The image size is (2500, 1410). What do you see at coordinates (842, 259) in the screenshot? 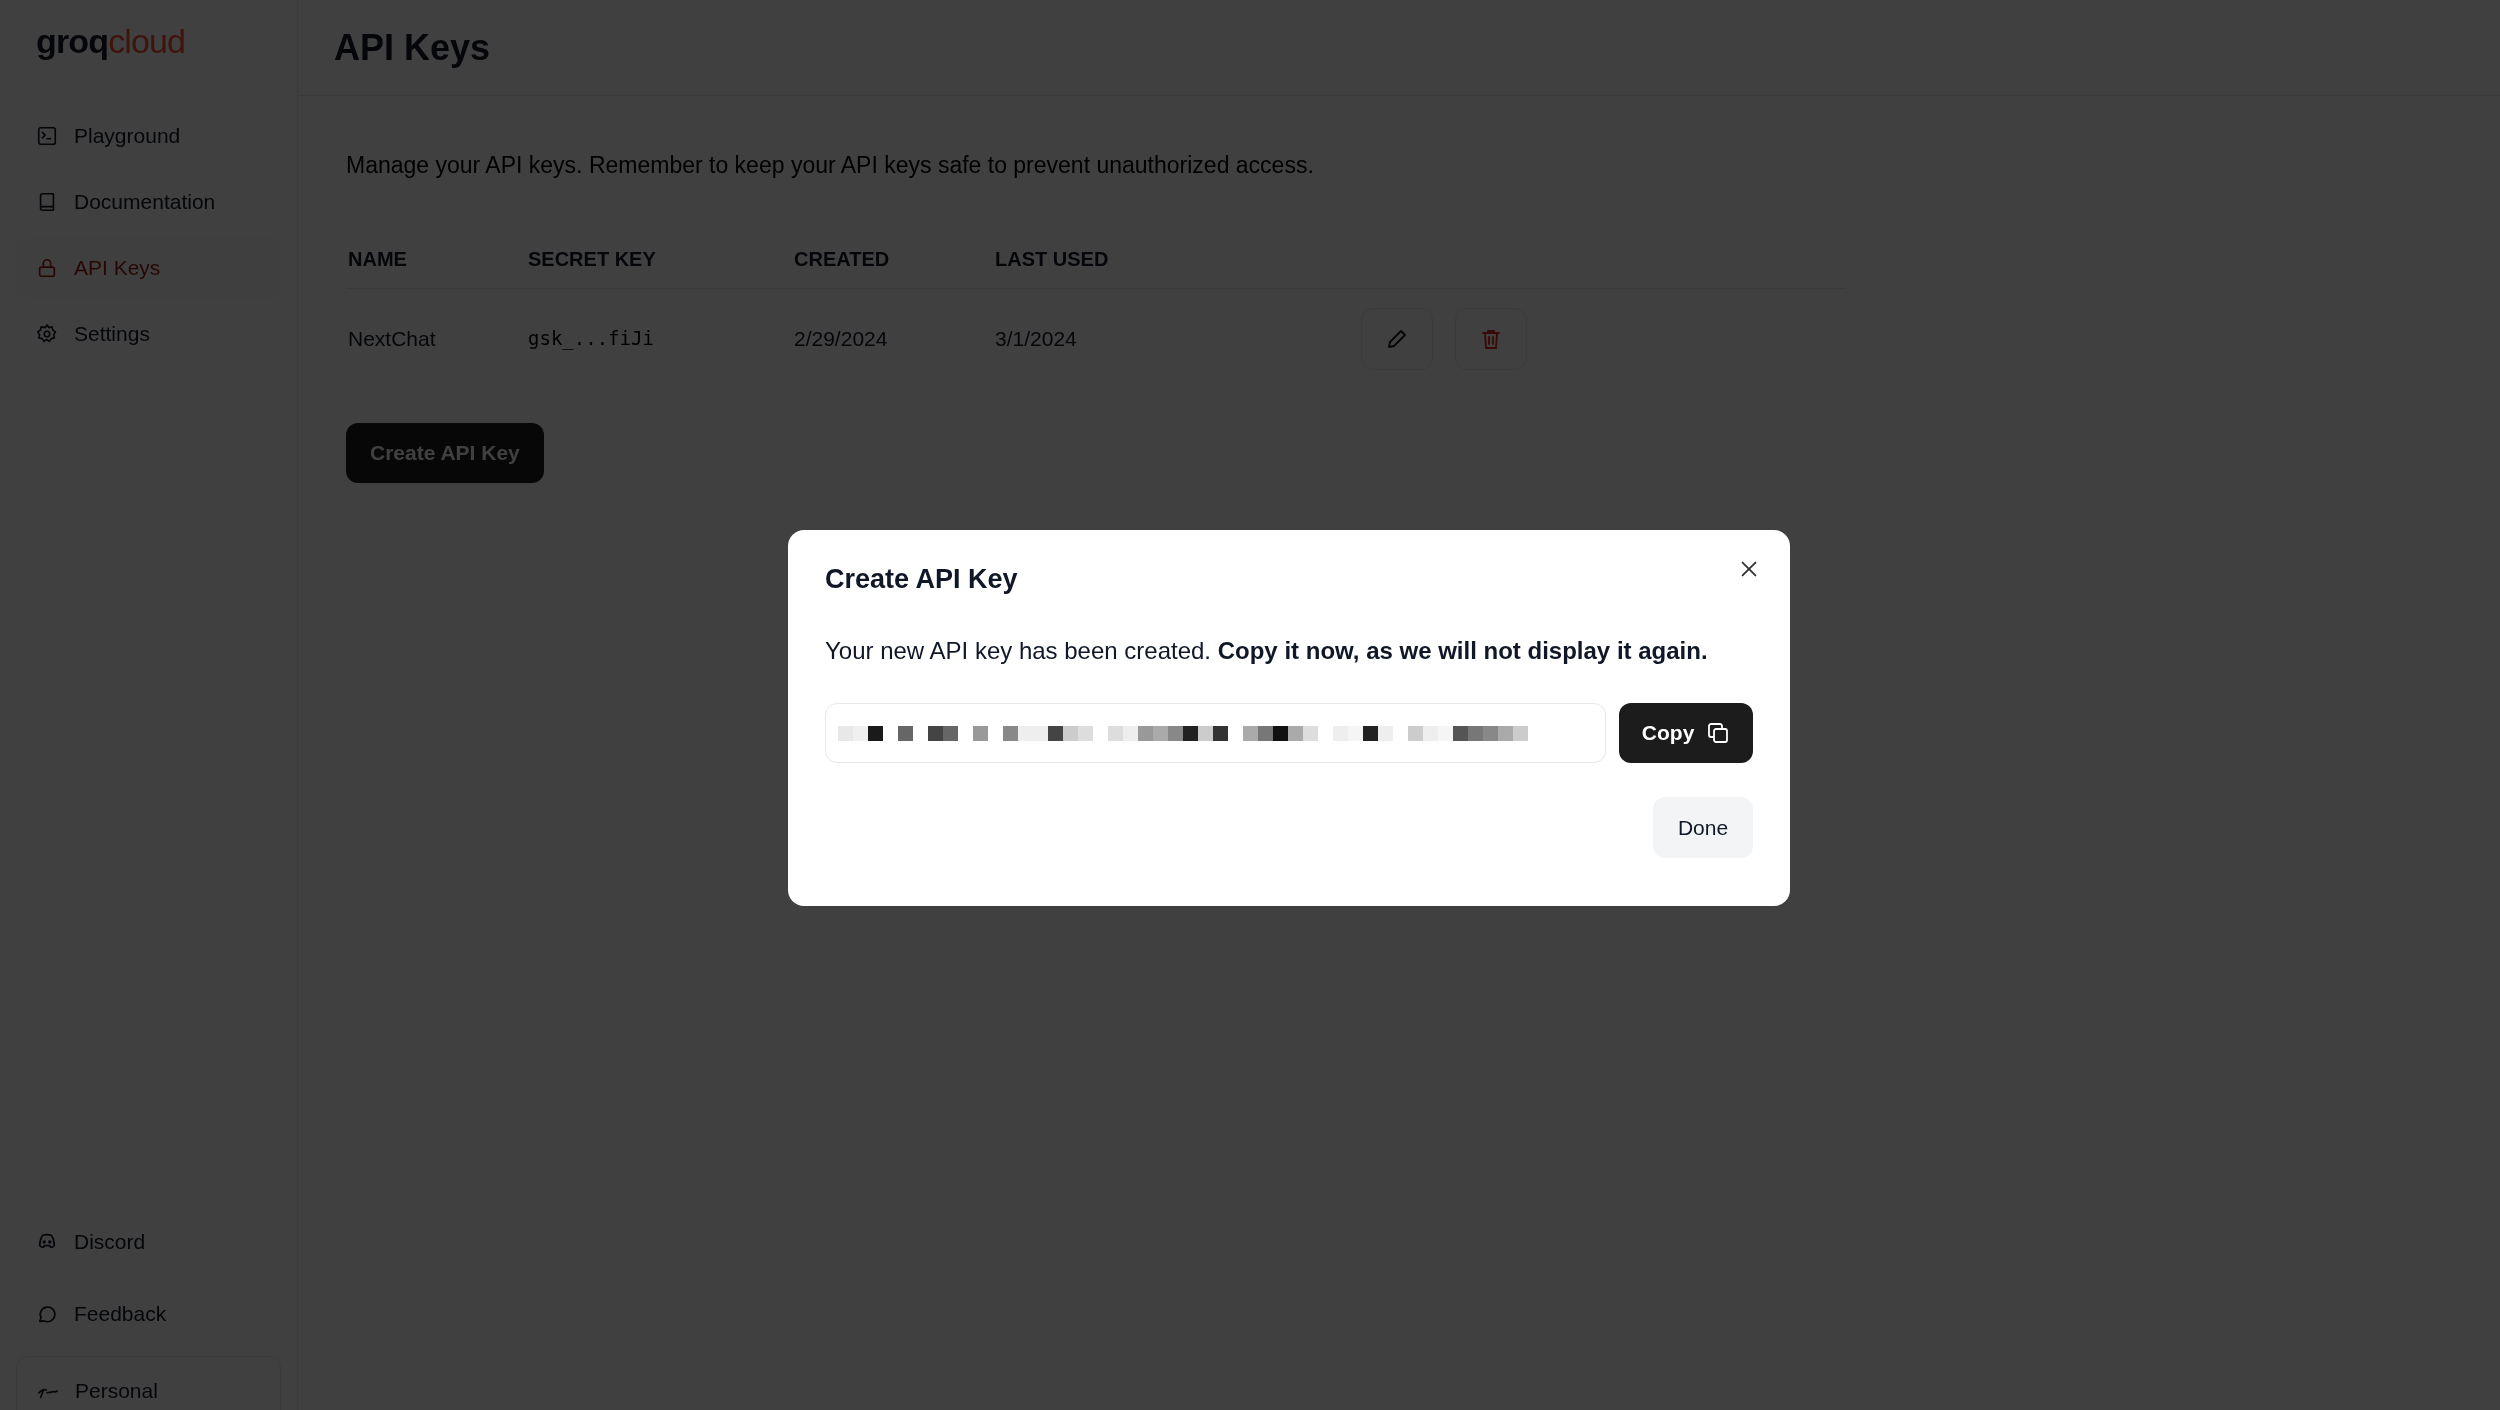
I see `column-header: CREATED` at bounding box center [842, 259].